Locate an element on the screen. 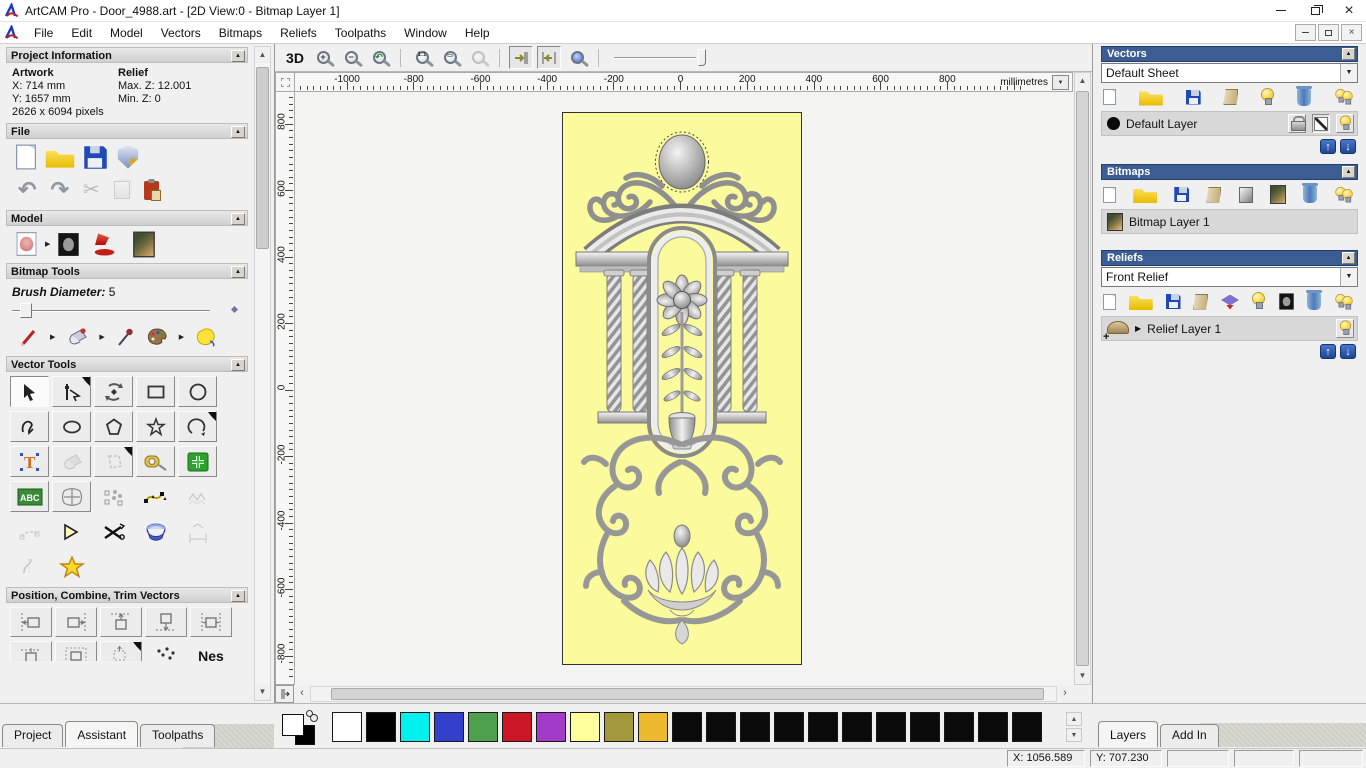  scroll-right-button: › is located at coordinates (1065, 694).